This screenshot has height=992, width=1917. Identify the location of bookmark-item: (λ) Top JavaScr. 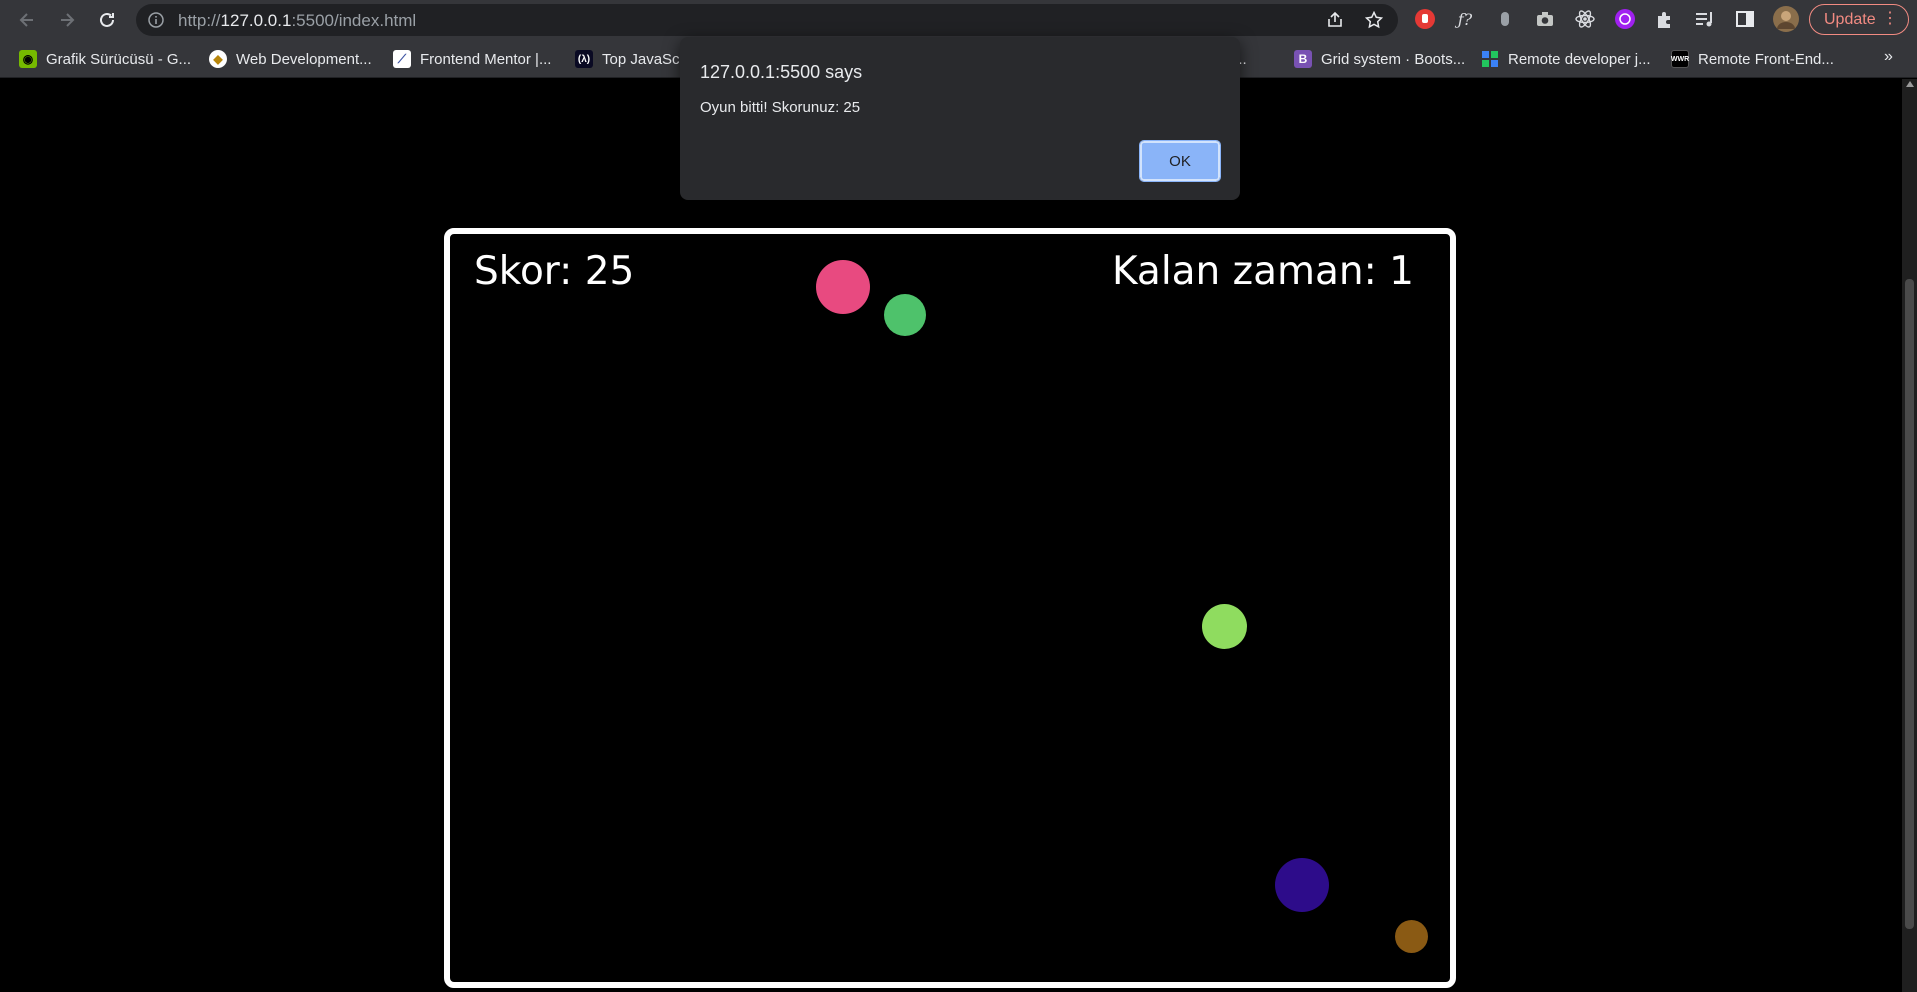
(630, 59).